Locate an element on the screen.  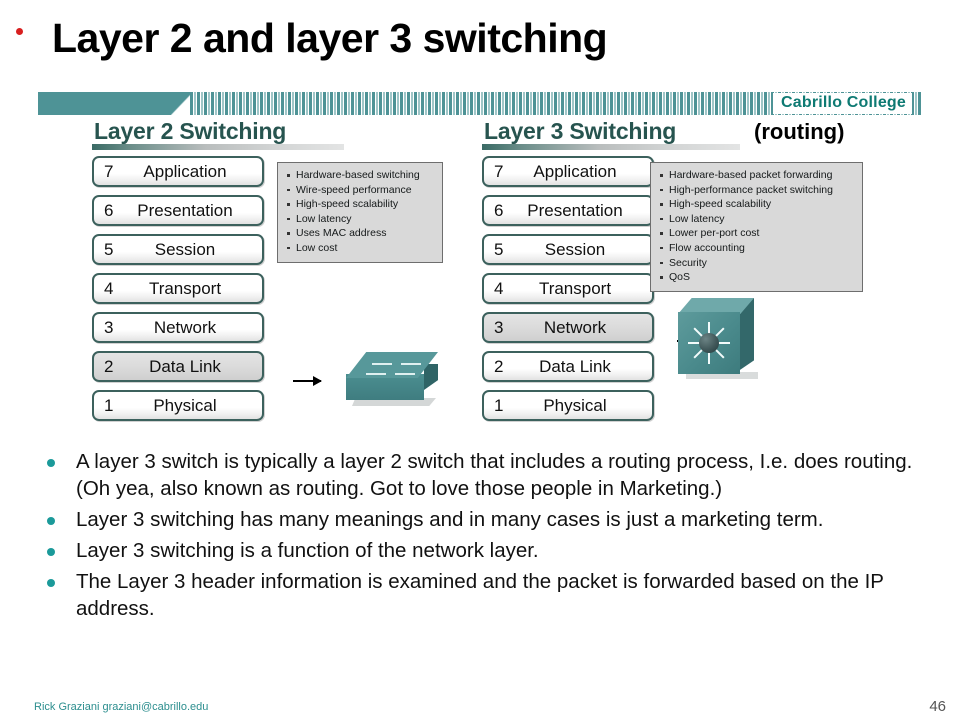
router-icon-core-sphere is located at coordinates (709, 343).